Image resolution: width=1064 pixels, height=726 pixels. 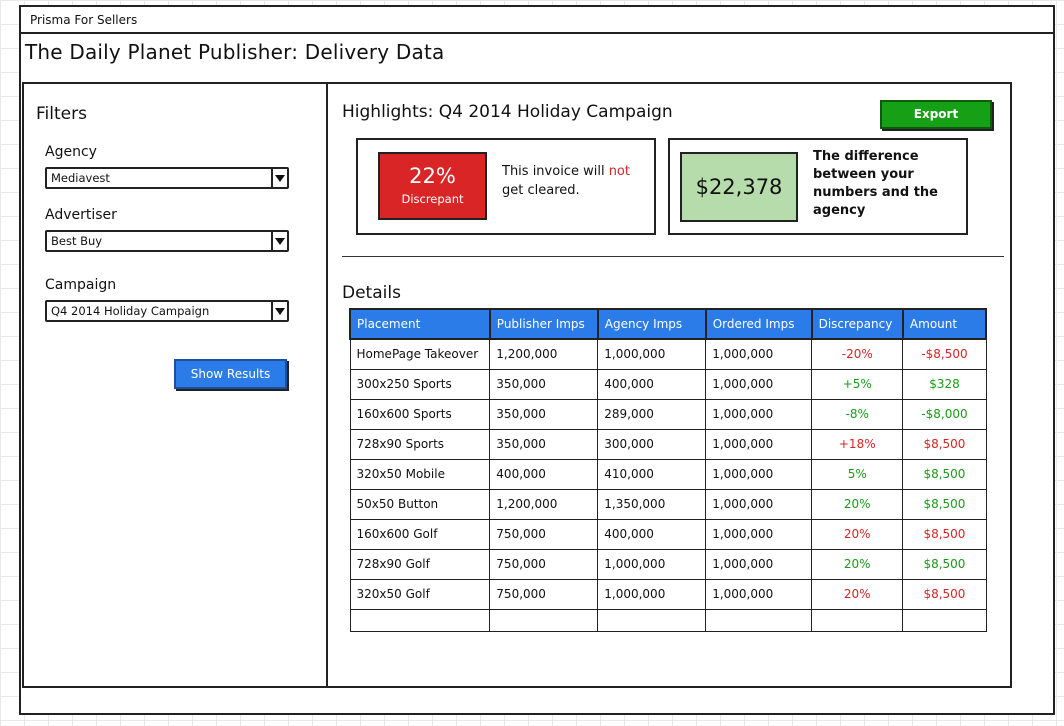 What do you see at coordinates (420, 354) in the screenshot?
I see `cell-placement: HomePage Takeover` at bounding box center [420, 354].